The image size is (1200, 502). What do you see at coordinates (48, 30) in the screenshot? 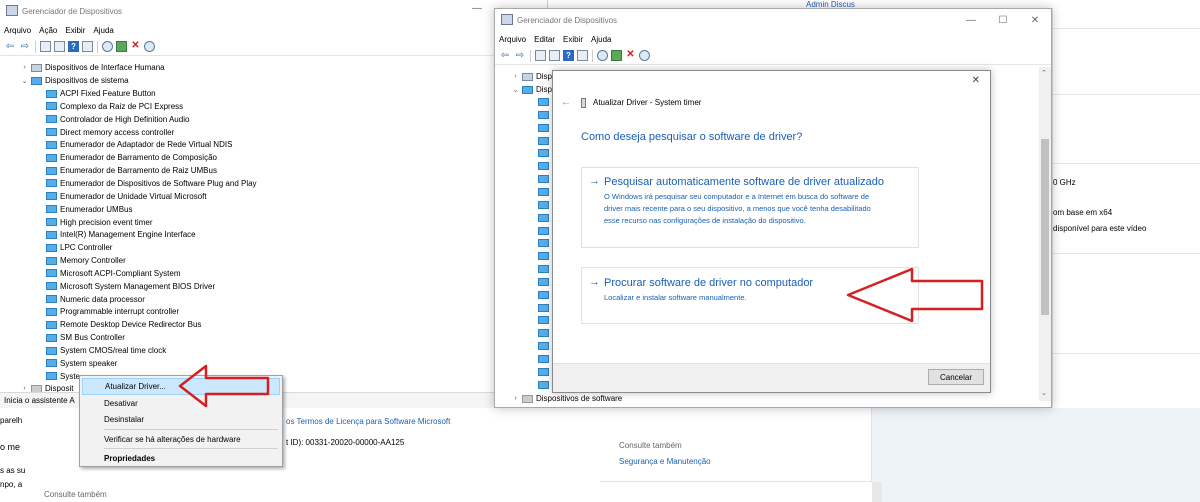
I see `menu-acao: Ação` at bounding box center [48, 30].